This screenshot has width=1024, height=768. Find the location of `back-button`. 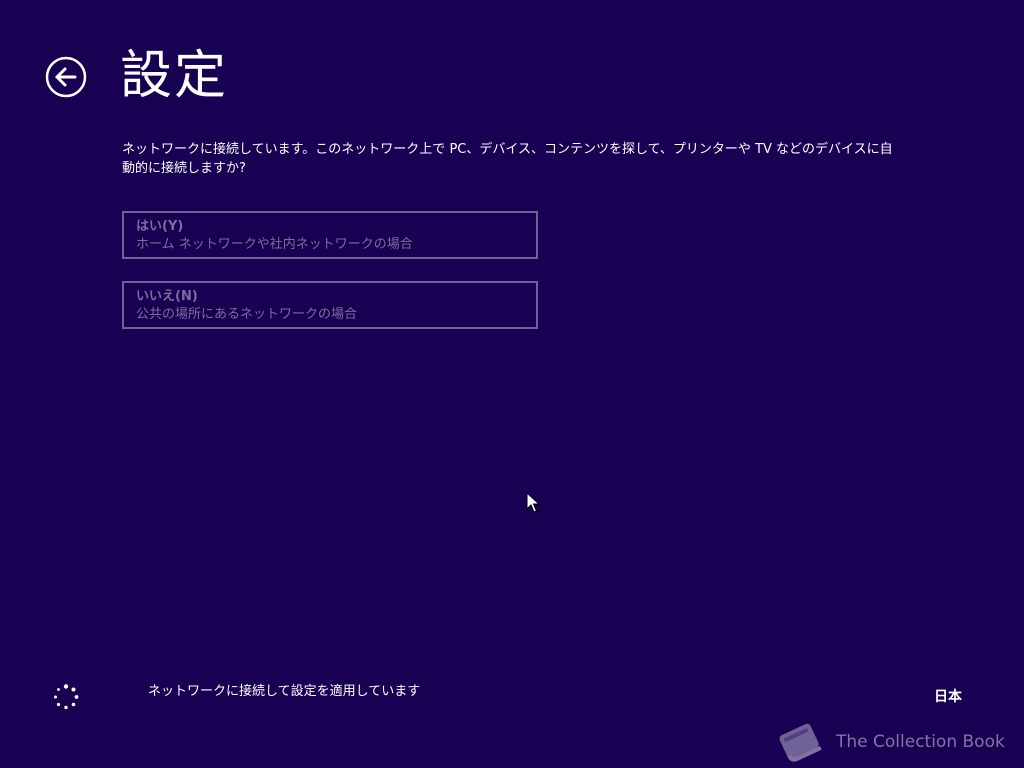

back-button is located at coordinates (66, 77).